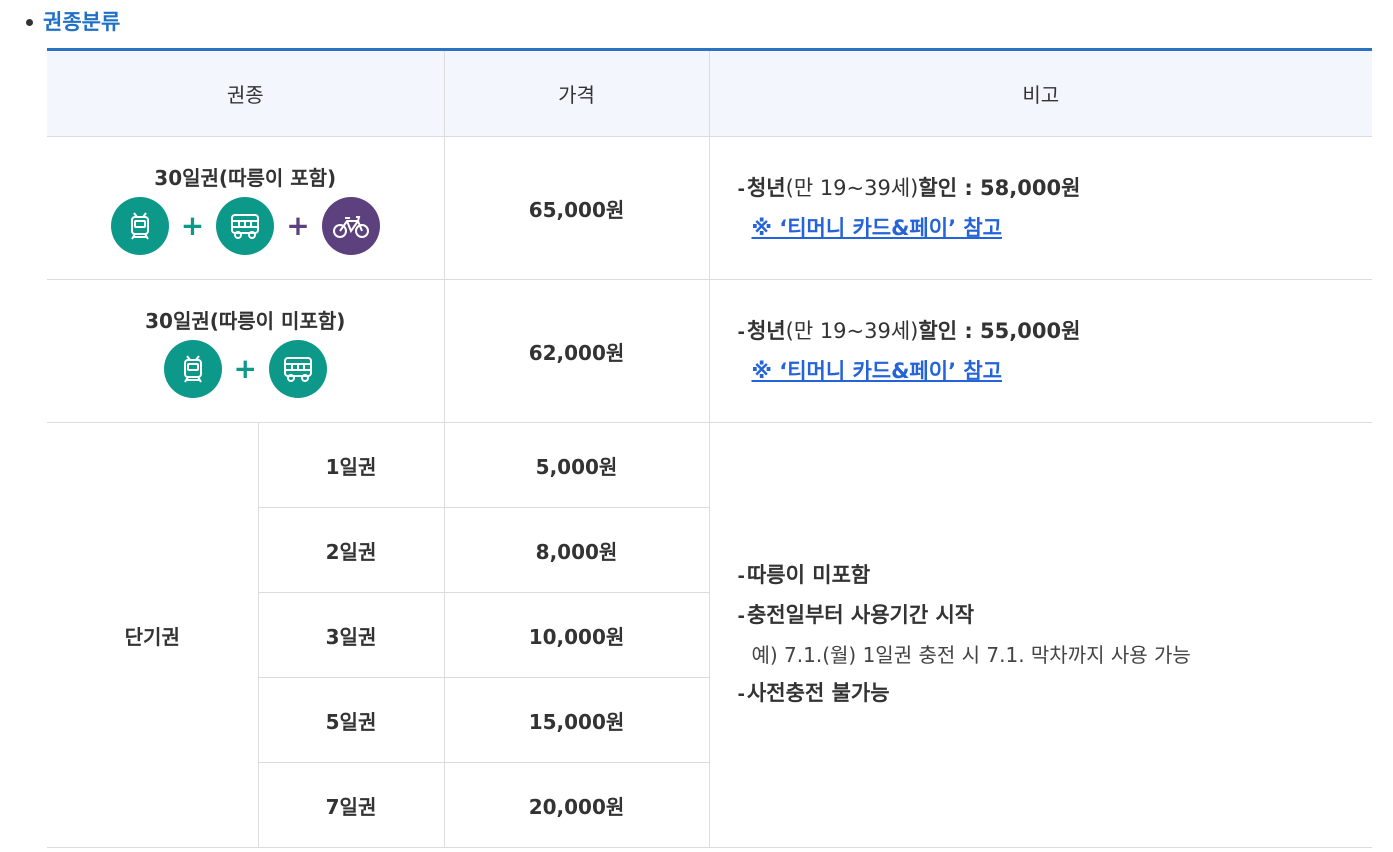 This screenshot has height=852, width=1393. Describe the element at coordinates (808, 575) in the screenshot. I see `note-text: 따릉이 미포함` at that location.